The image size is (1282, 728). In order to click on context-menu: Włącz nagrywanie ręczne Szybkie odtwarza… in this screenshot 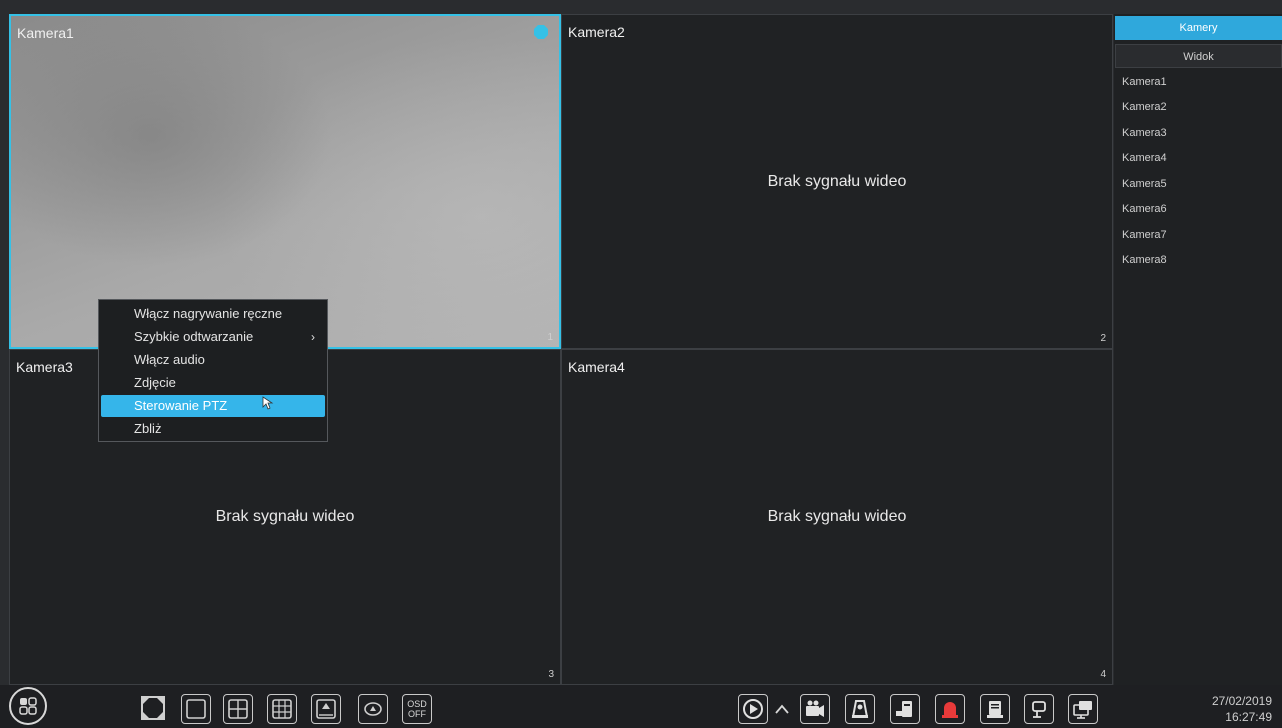, I will do `click(213, 370)`.